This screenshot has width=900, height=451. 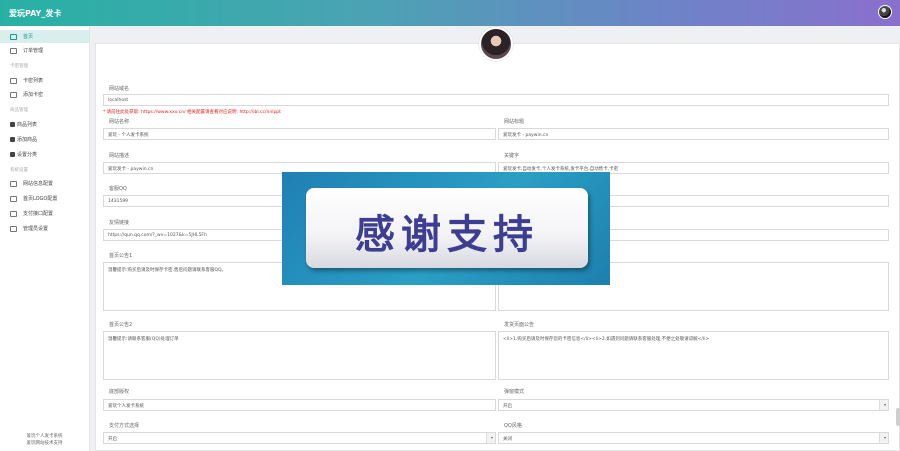 I want to click on sidebar-item-label: 卡密列表, so click(x=33, y=81).